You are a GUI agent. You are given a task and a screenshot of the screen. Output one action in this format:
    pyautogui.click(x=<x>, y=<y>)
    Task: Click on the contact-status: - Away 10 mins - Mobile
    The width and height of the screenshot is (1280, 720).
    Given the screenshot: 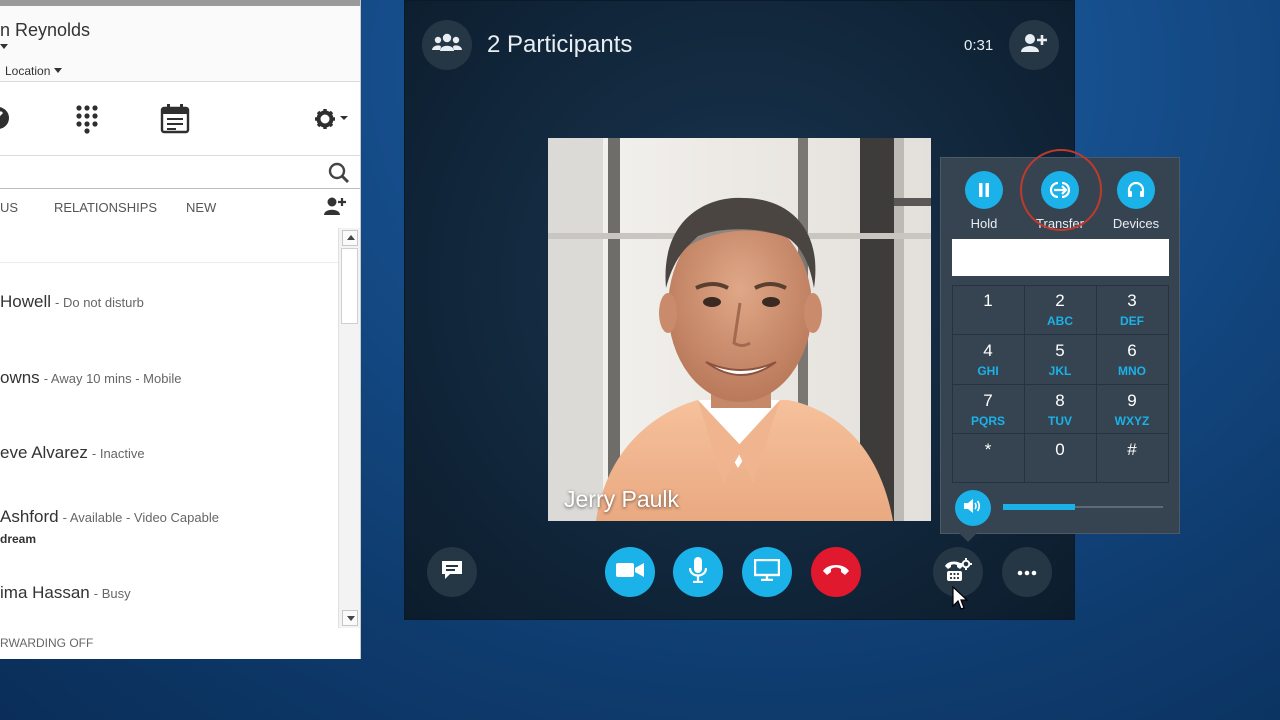 What is the action you would take?
    pyautogui.click(x=112, y=378)
    